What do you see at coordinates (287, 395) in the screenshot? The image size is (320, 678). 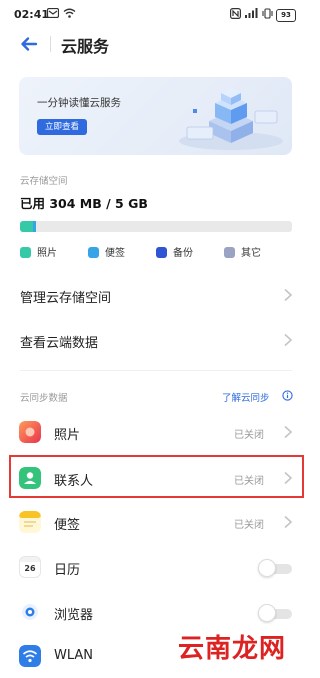 I see `info-icon` at bounding box center [287, 395].